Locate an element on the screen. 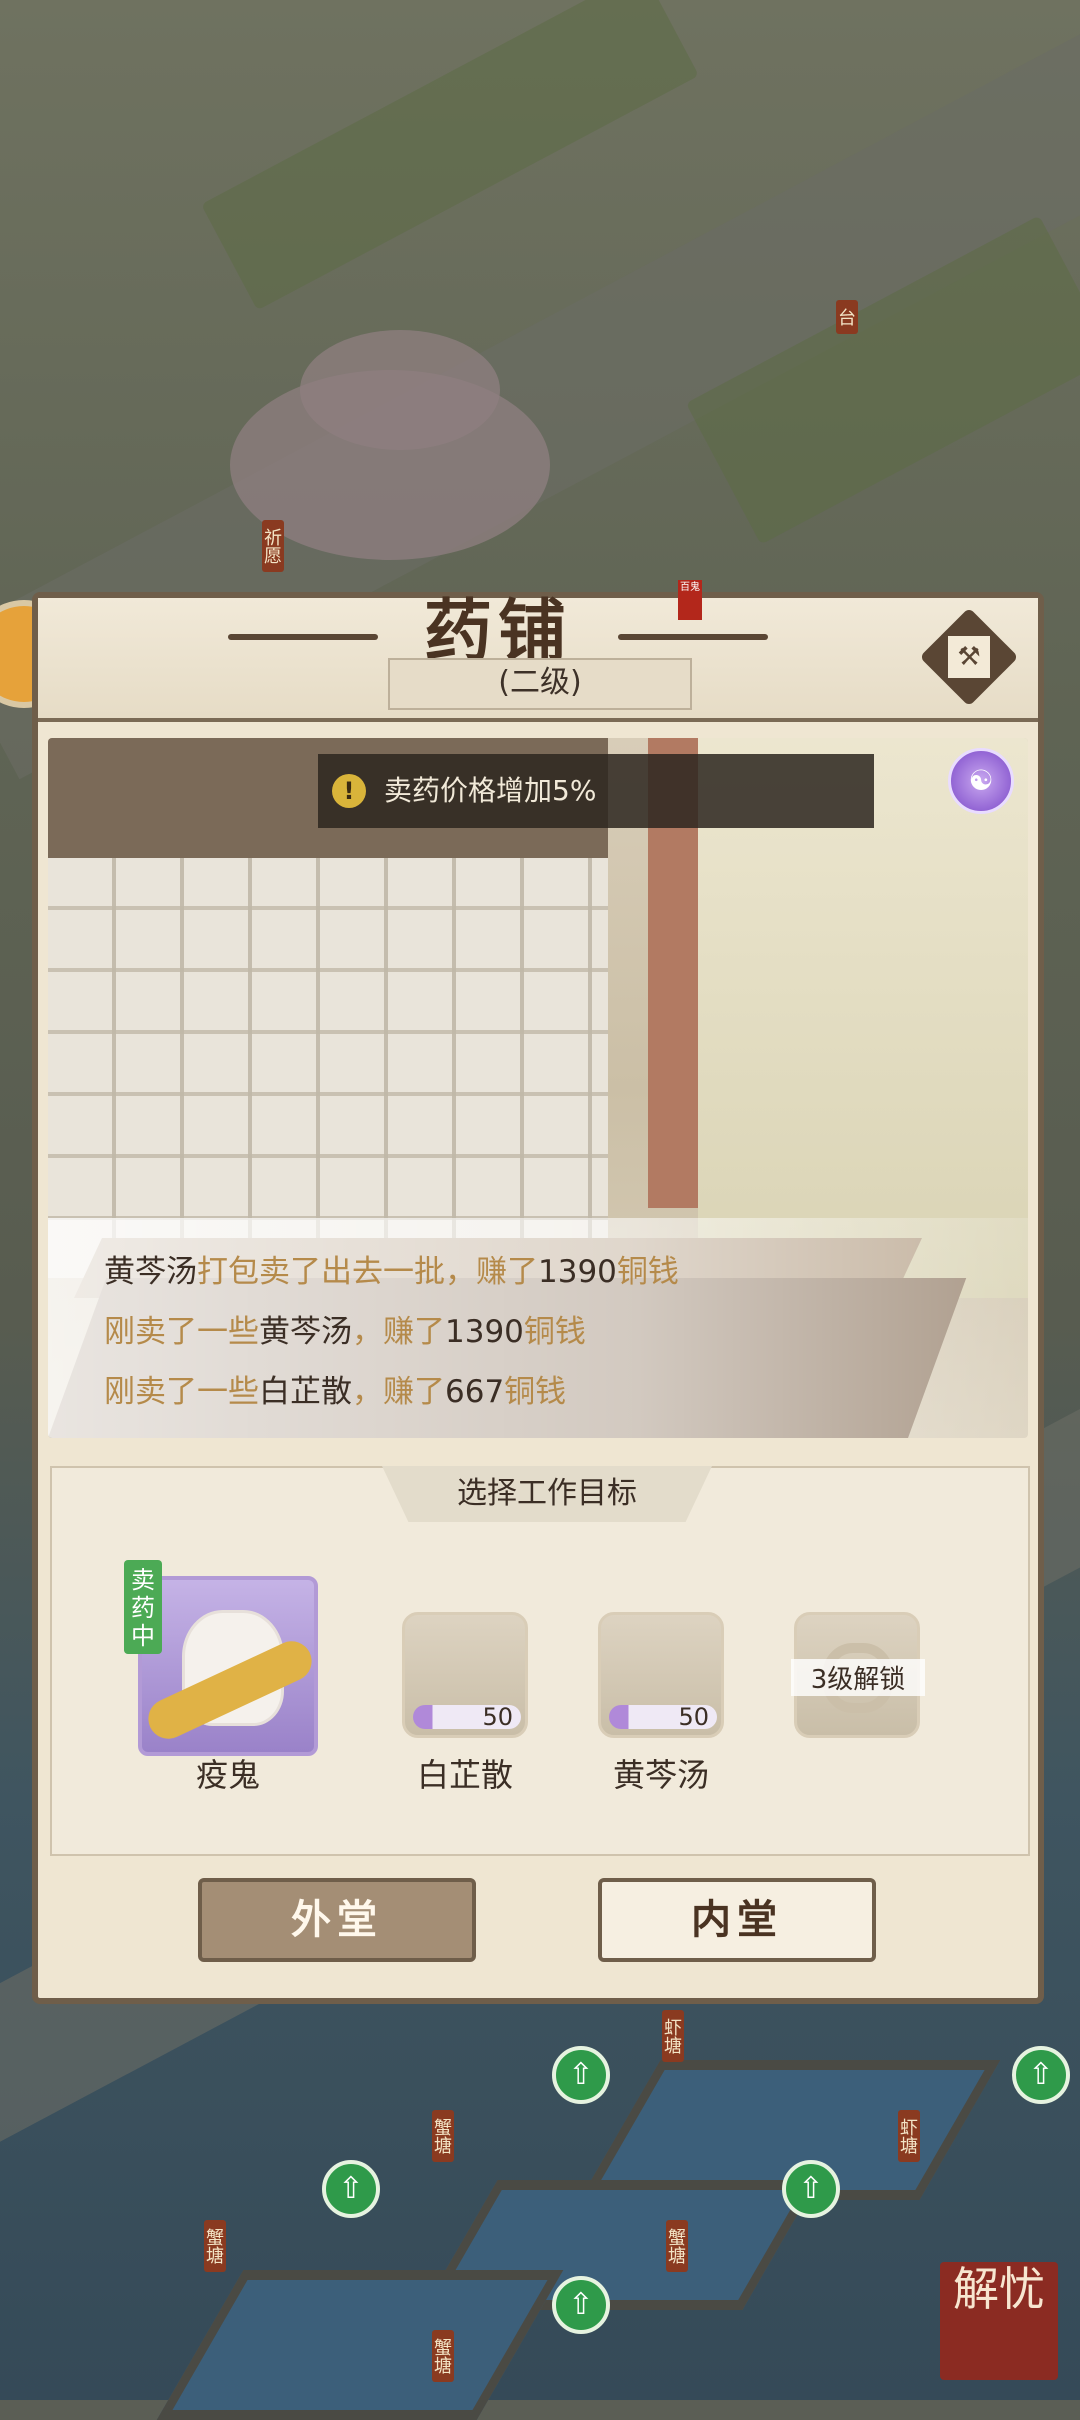 The image size is (1080, 2420). hammer-icon: ⚒ is located at coordinates (969, 657).